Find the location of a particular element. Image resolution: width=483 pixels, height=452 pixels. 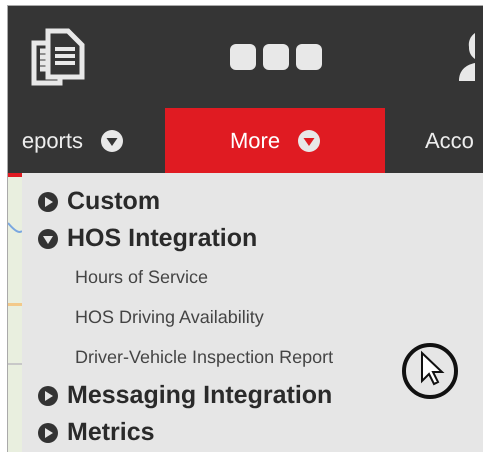

menu-group: Metrics is located at coordinates (96, 432).